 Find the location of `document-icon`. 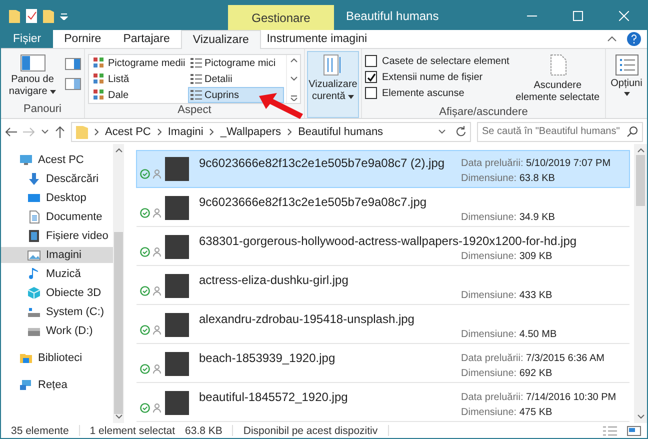

document-icon is located at coordinates (34, 217).